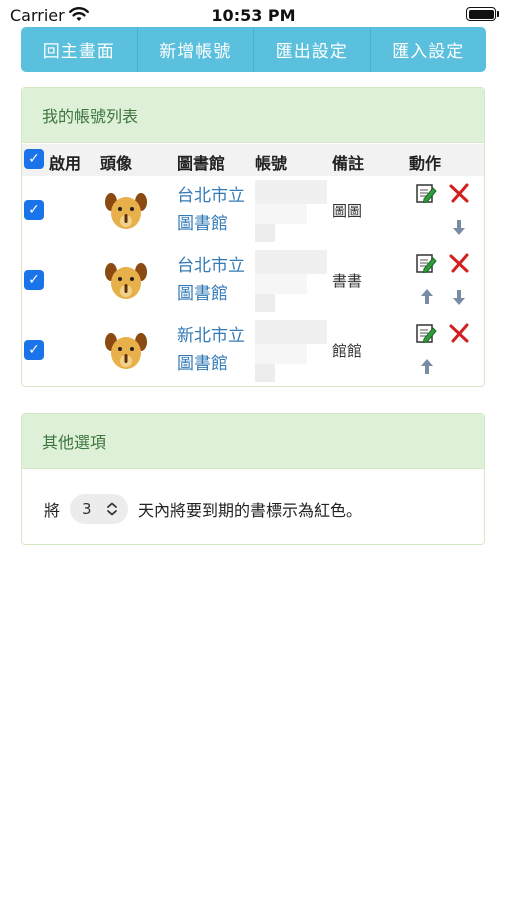 The image size is (507, 900). I want to click on top-toolbar: 回主畫面 新增帳號 匯出設定 匯入設定, so click(253, 49).